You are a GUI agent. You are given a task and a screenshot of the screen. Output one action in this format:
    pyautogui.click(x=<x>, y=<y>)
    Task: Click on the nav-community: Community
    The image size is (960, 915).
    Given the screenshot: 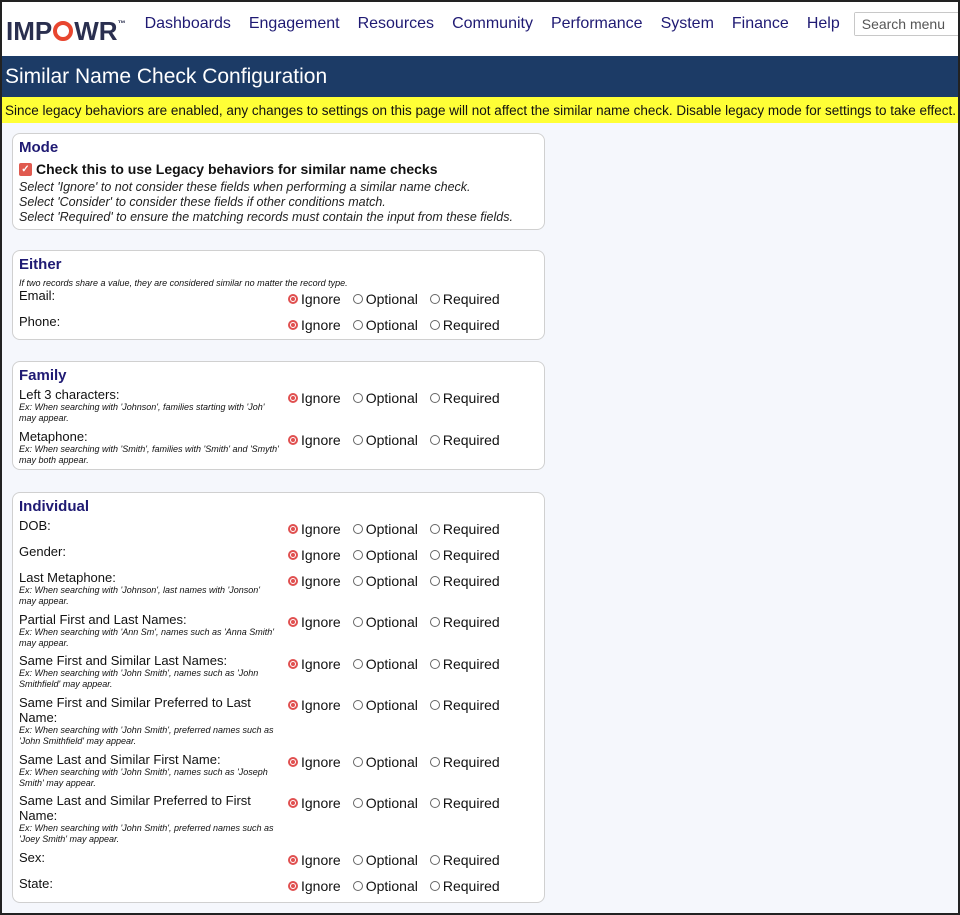 What is the action you would take?
    pyautogui.click(x=492, y=24)
    